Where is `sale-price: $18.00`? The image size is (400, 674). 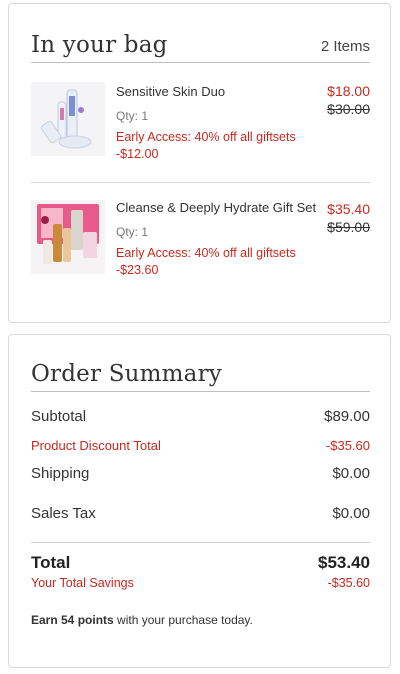 sale-price: $18.00 is located at coordinates (348, 91).